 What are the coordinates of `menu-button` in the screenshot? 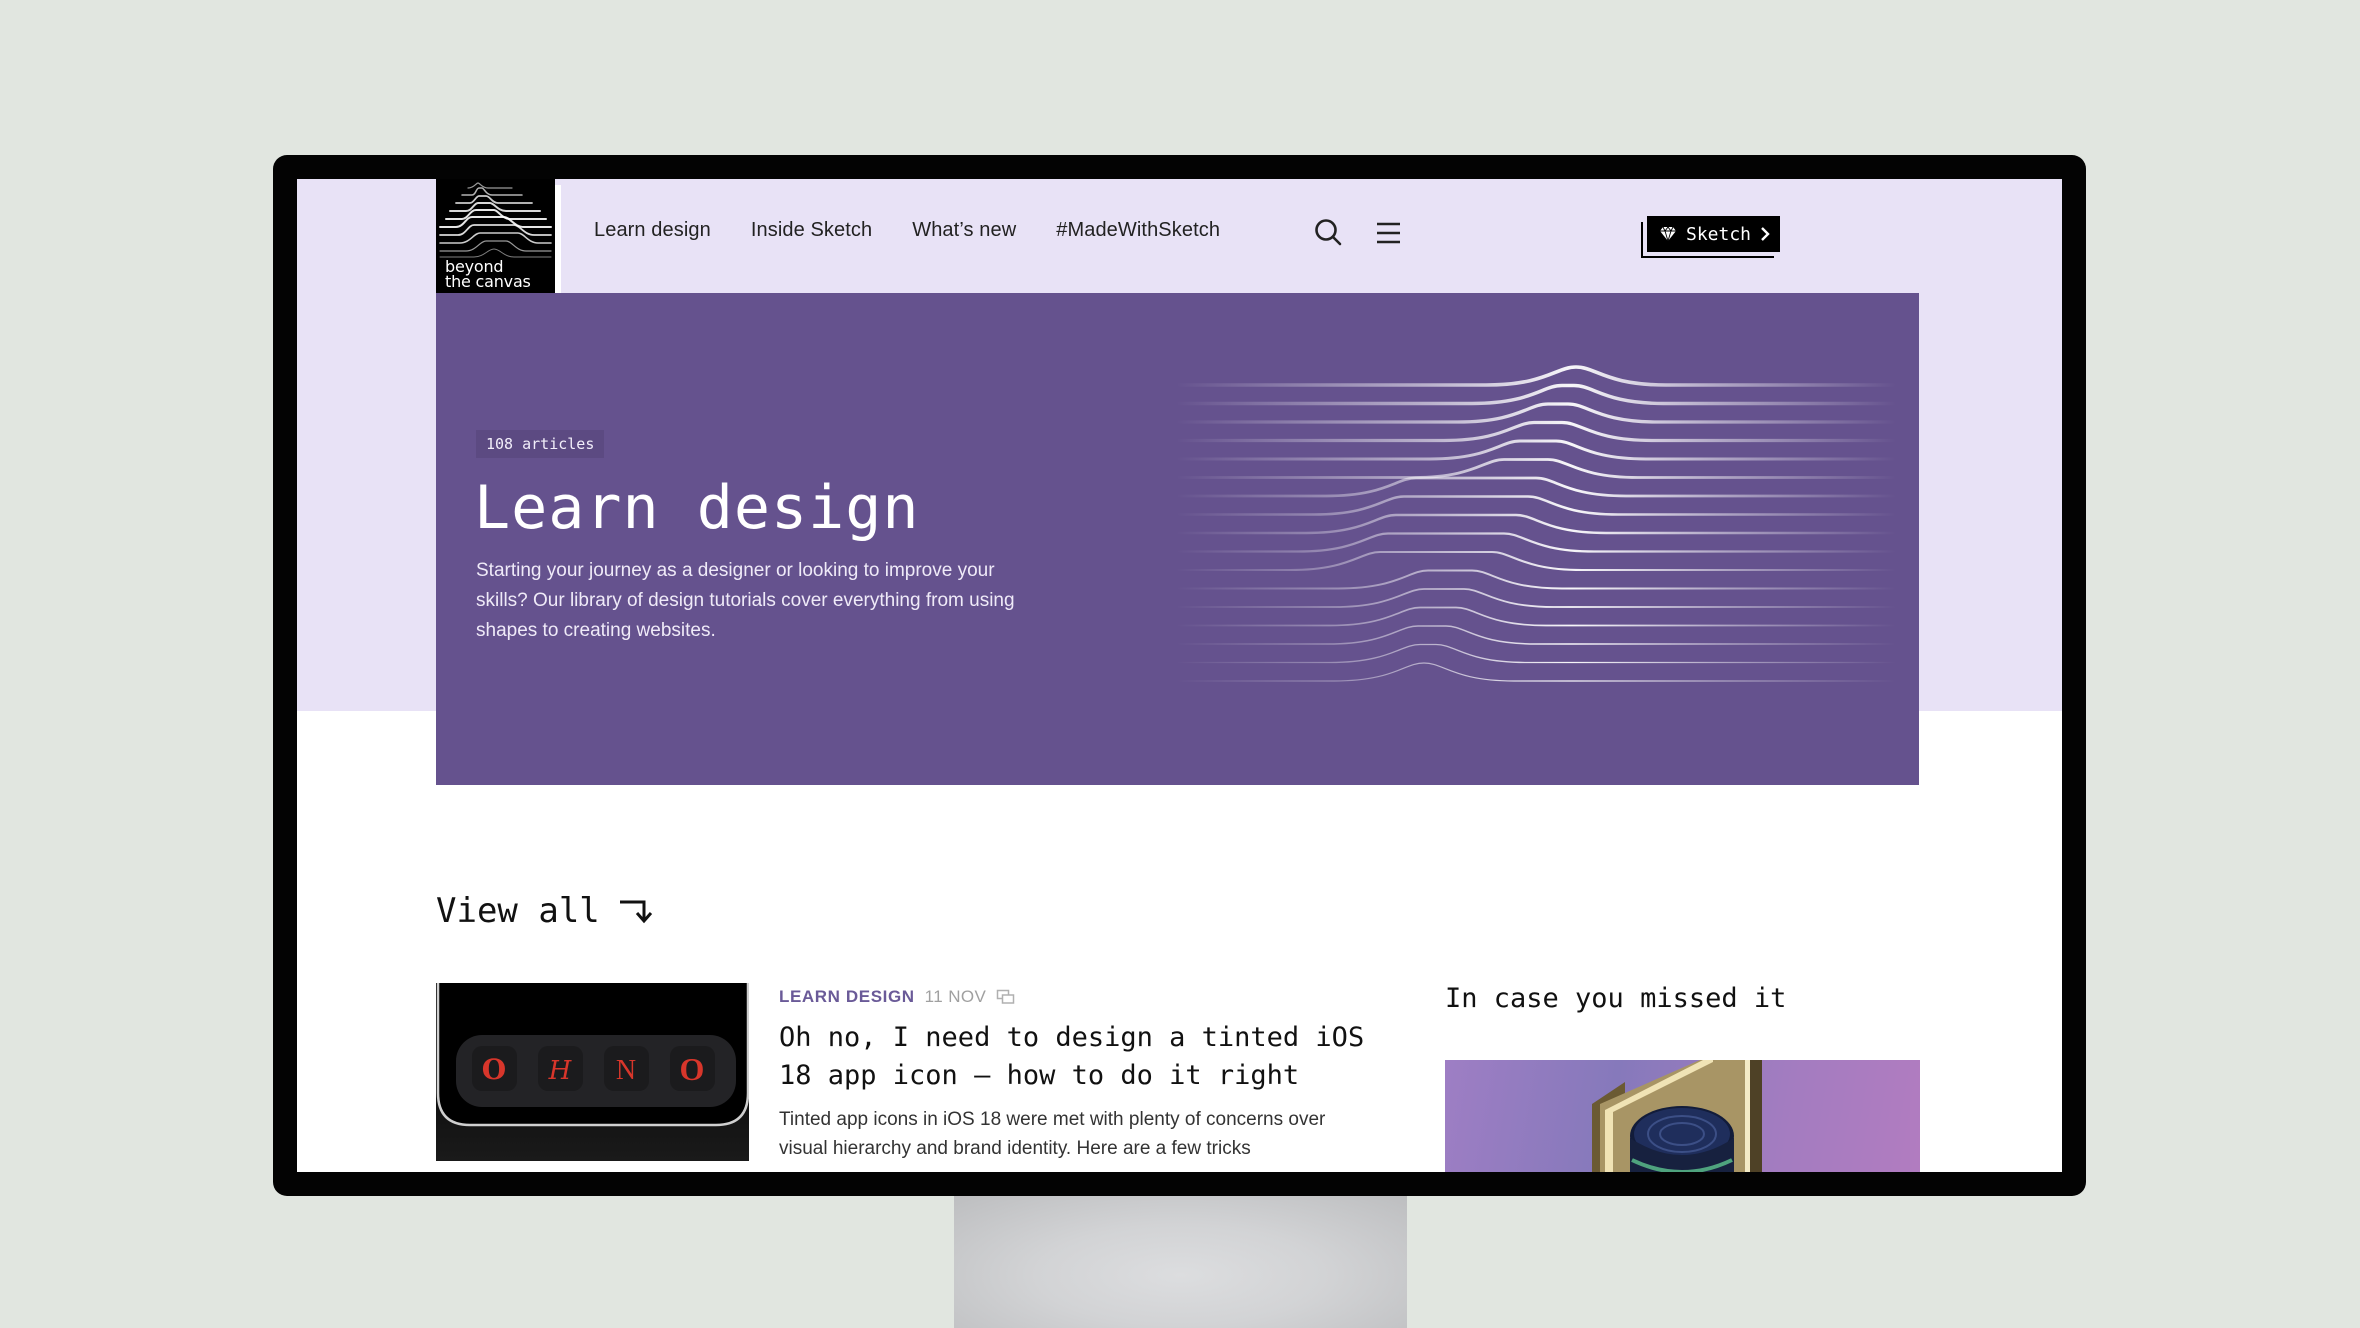 It's located at (1389, 233).